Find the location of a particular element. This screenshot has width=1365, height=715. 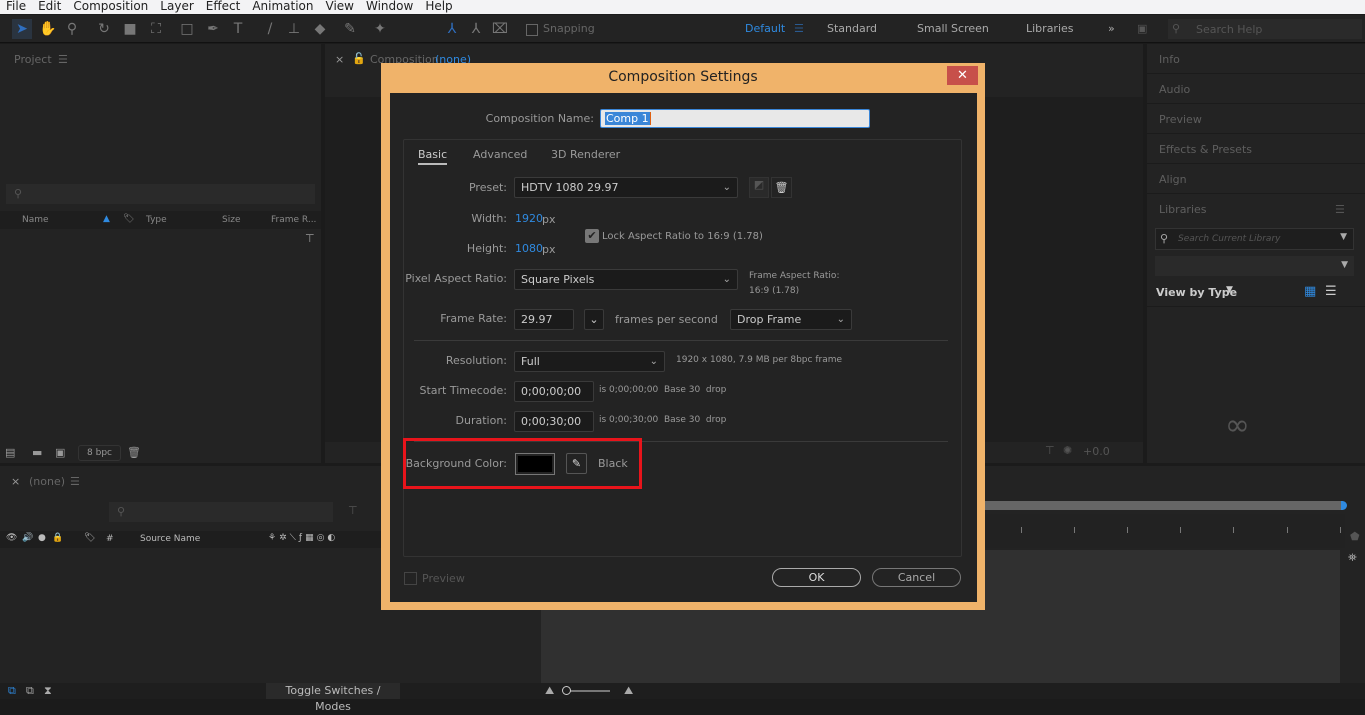

eraser-tool-icon: ◆ is located at coordinates (320, 29).